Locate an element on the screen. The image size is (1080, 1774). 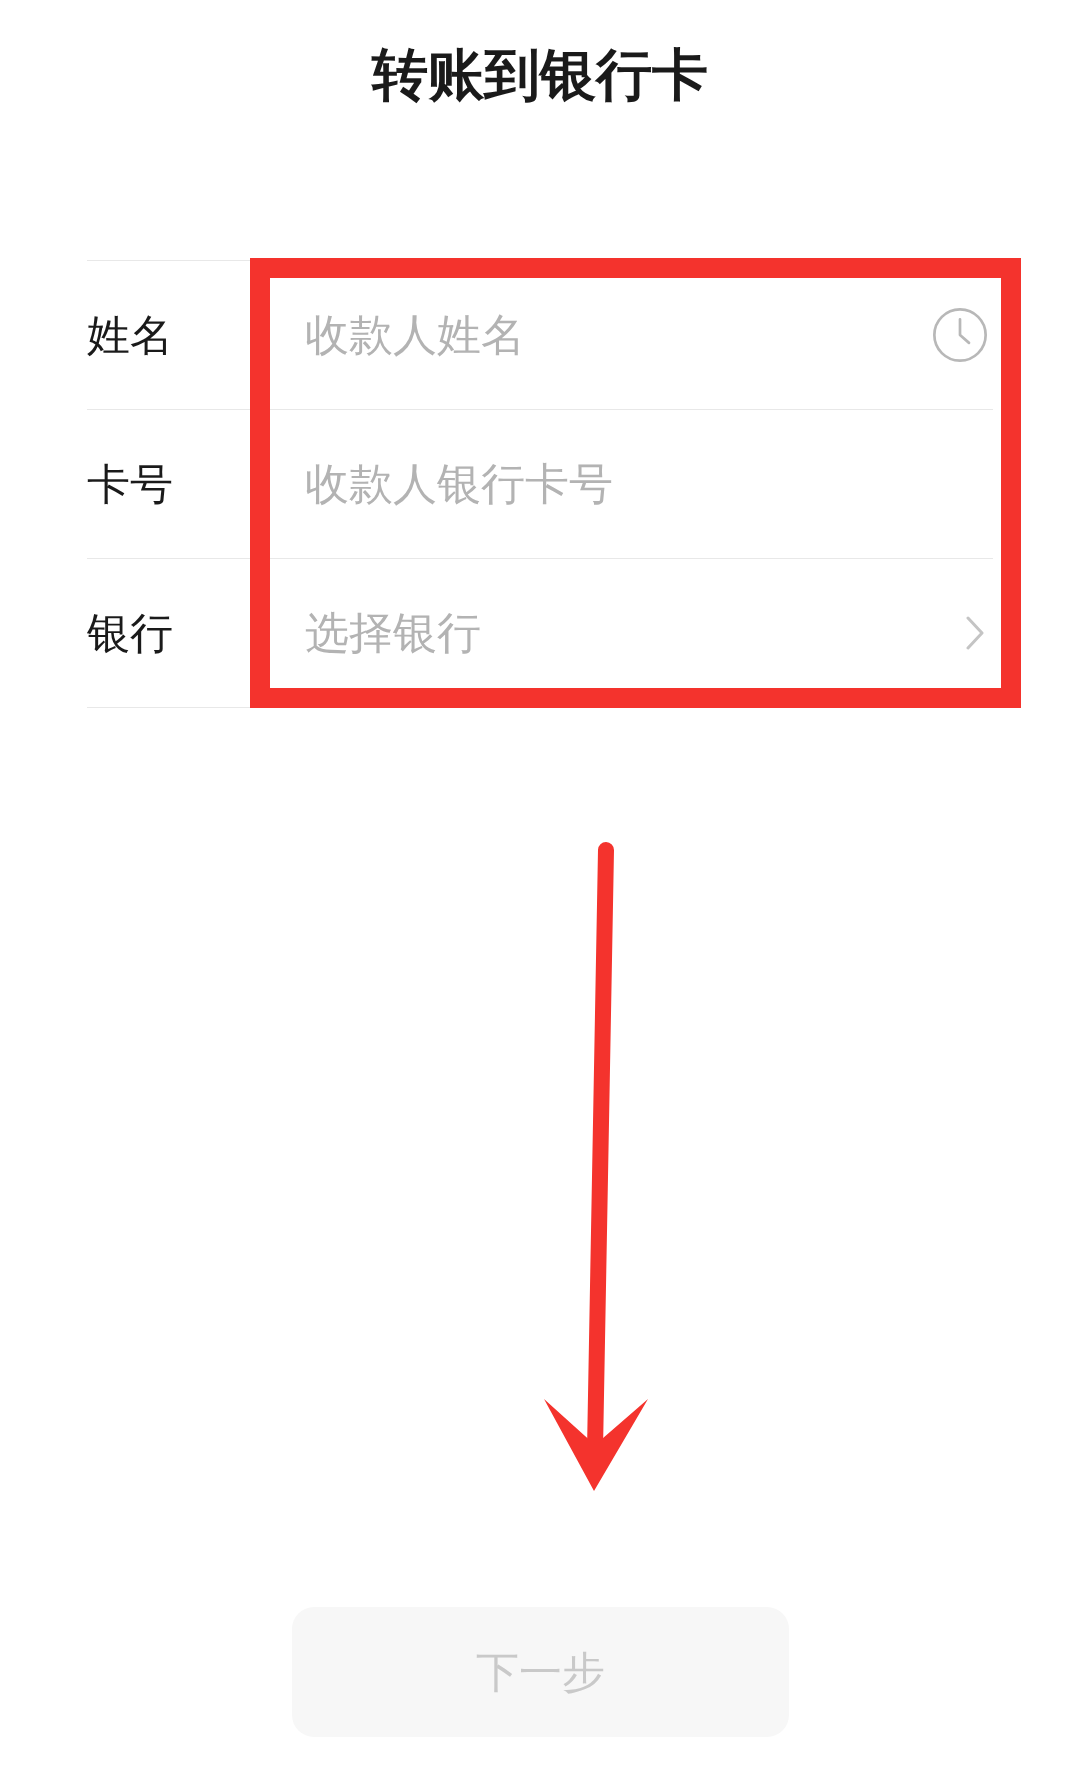
field-label: 银行 is located at coordinates (130, 633).